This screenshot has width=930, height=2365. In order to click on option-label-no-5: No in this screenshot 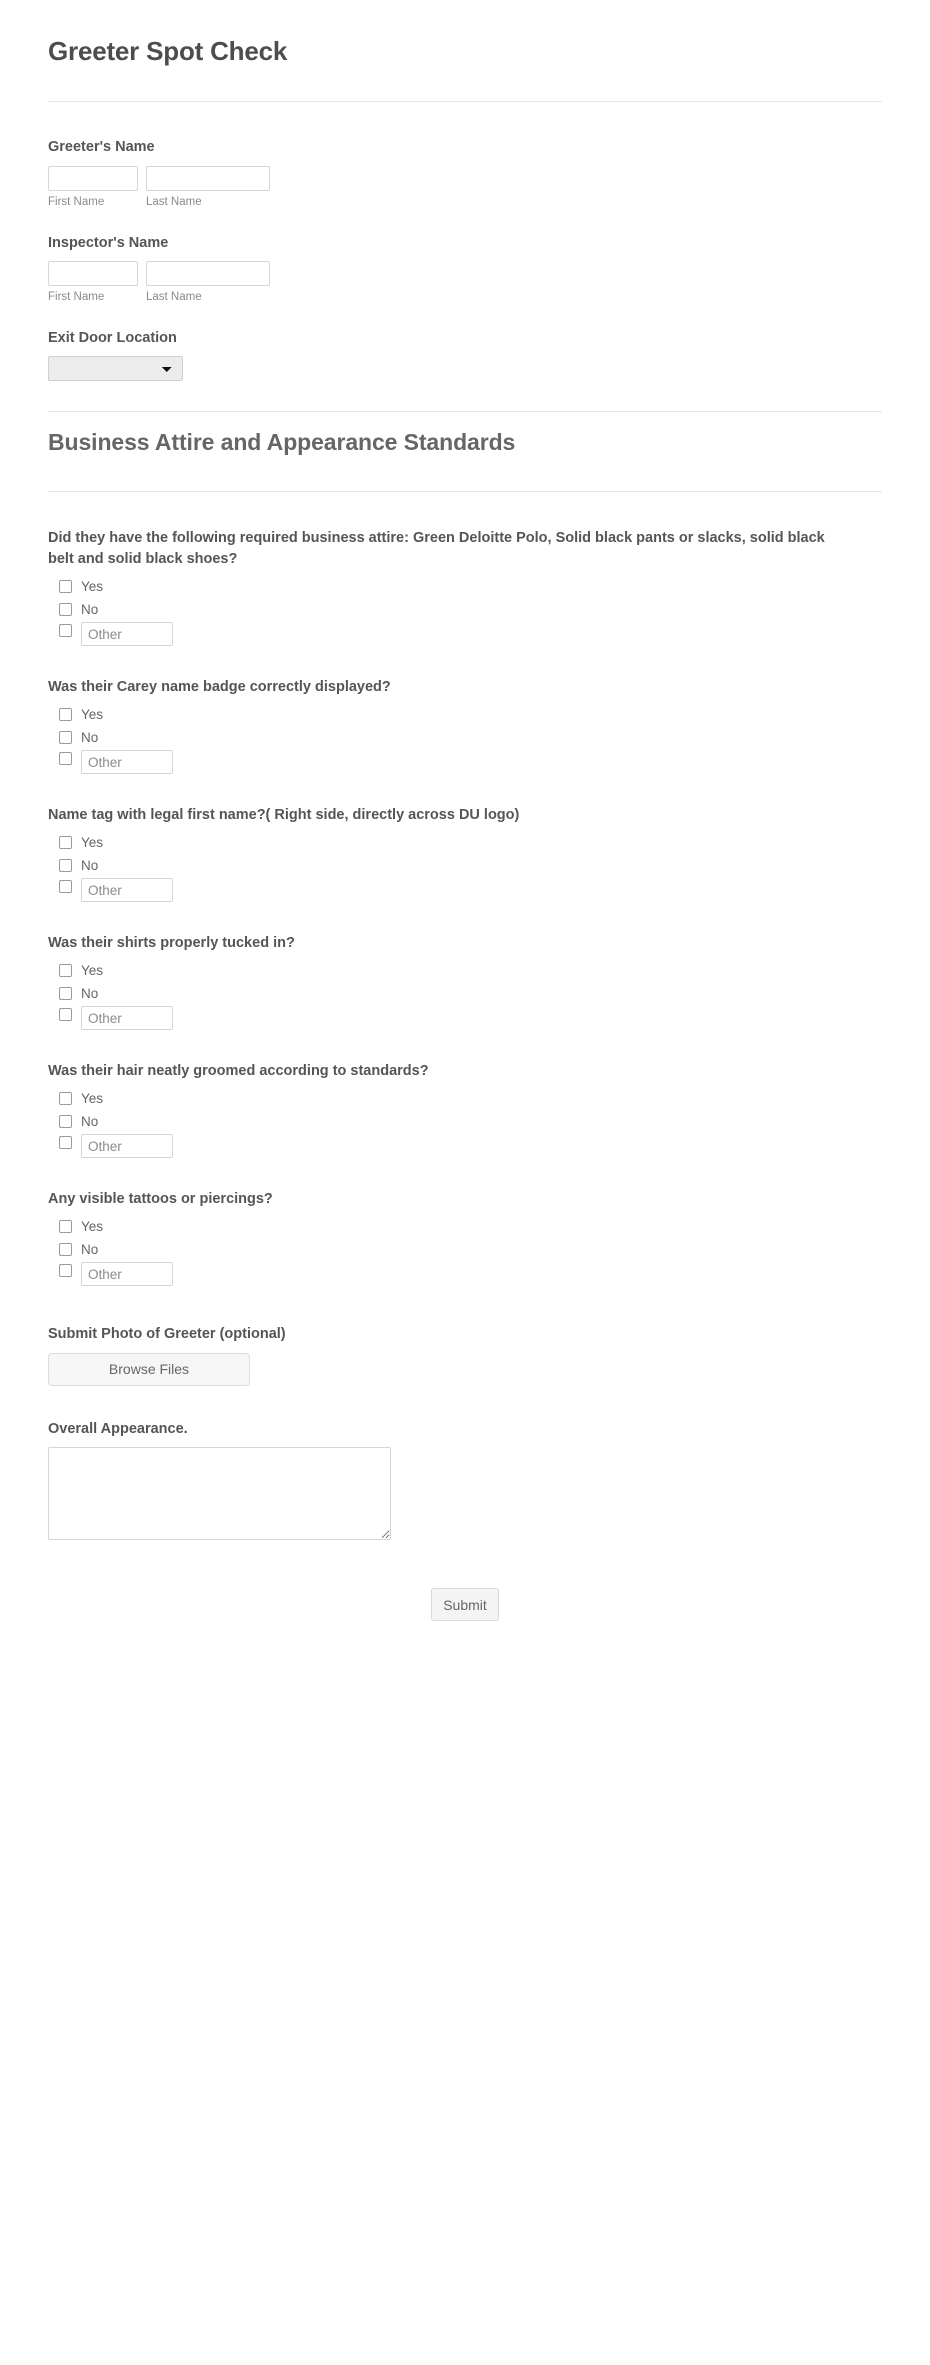, I will do `click(90, 1121)`.